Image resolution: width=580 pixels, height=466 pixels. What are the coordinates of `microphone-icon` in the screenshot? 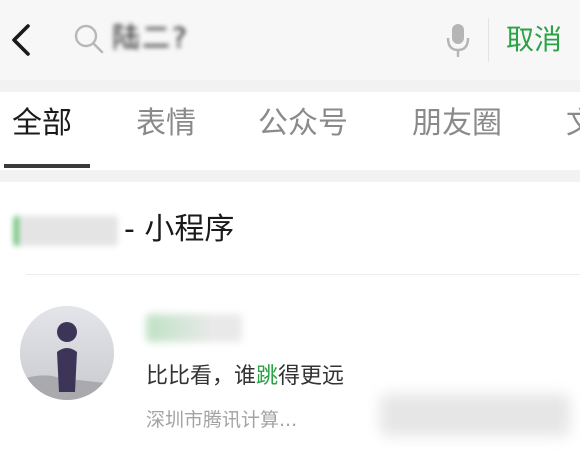 It's located at (458, 40).